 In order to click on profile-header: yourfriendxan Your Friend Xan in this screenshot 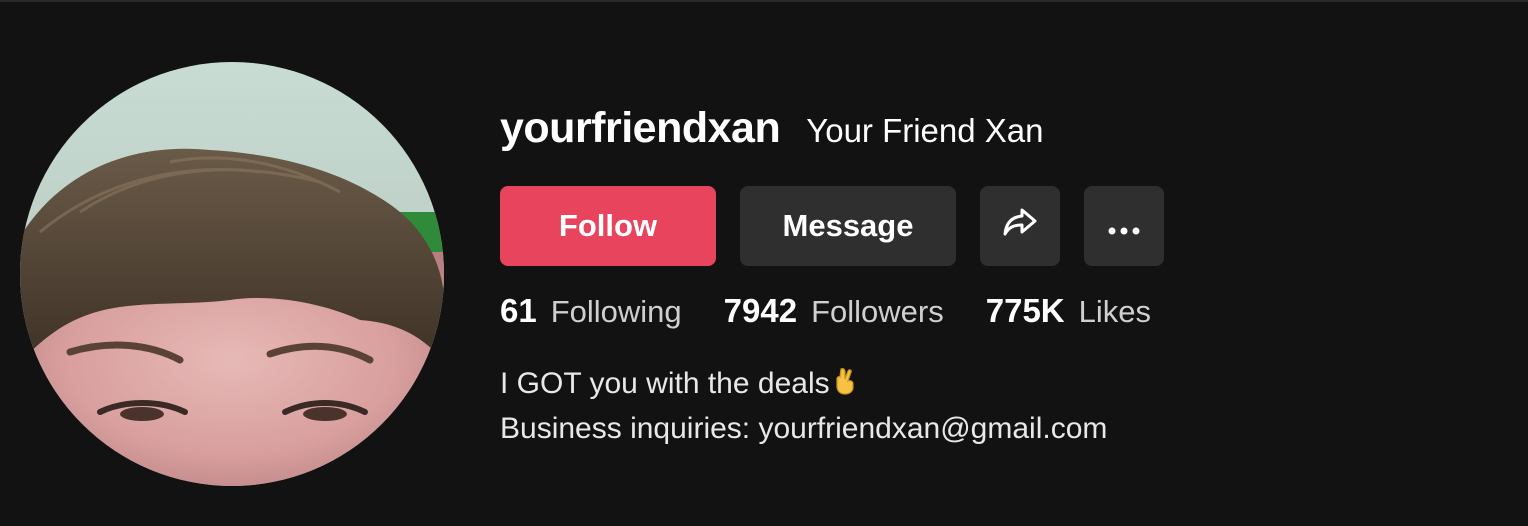, I will do `click(772, 134)`.